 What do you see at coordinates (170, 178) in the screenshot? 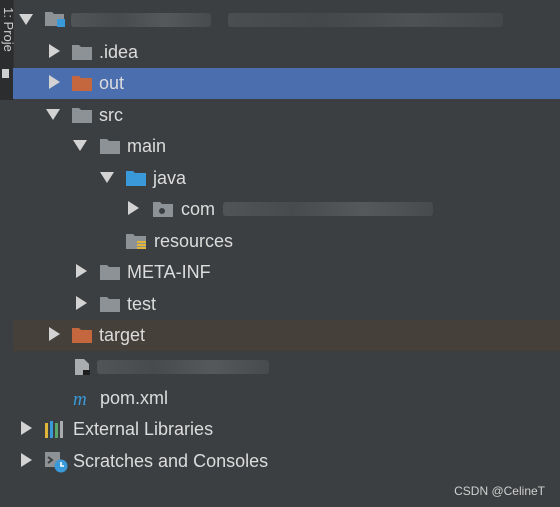
I see `tree-item-label: java` at bounding box center [170, 178].